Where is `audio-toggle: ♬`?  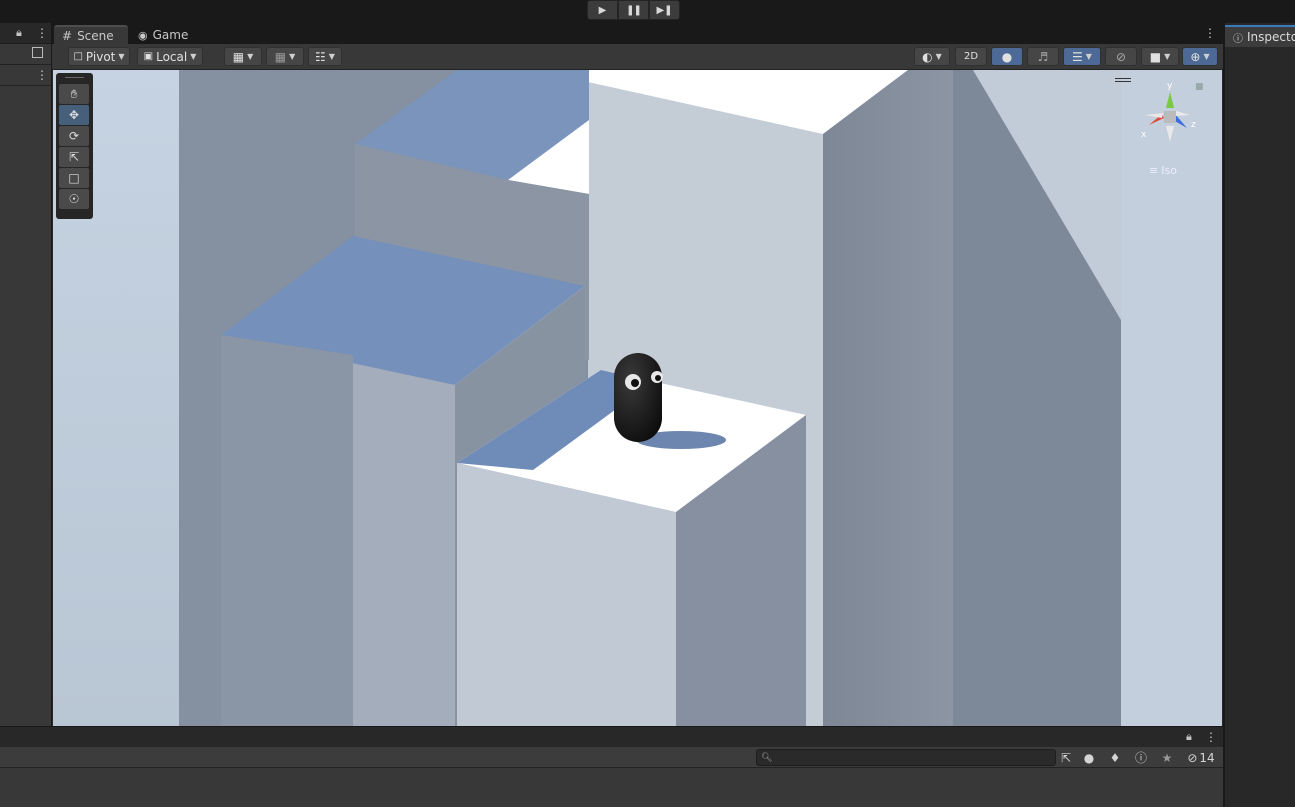
audio-toggle: ♬ is located at coordinates (1043, 56).